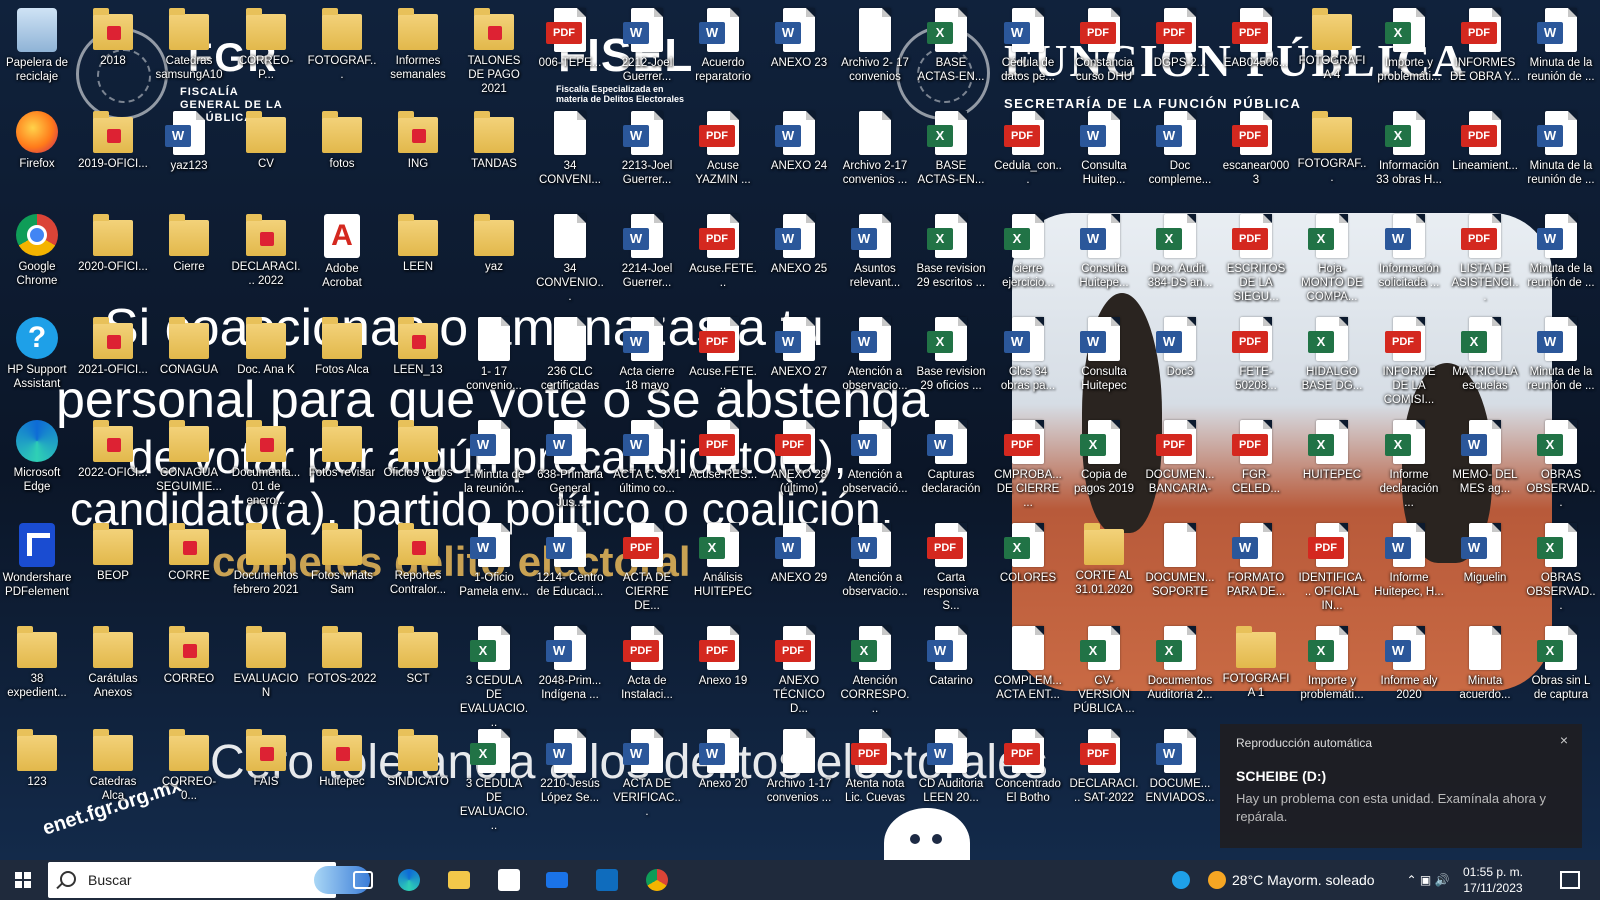  What do you see at coordinates (189, 360) in the screenshot?
I see `desktop-icon: CONAGUA` at bounding box center [189, 360].